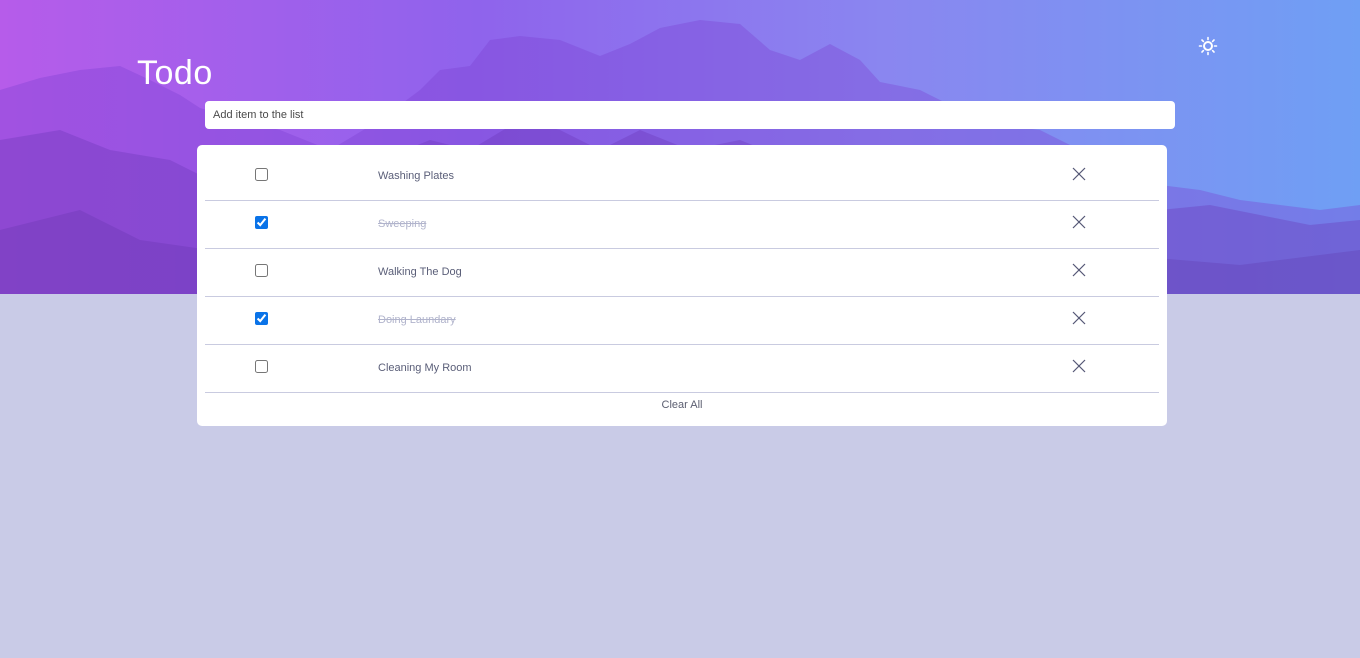 The height and width of the screenshot is (658, 1360). What do you see at coordinates (682, 225) in the screenshot?
I see `todo-item: Sweeping` at bounding box center [682, 225].